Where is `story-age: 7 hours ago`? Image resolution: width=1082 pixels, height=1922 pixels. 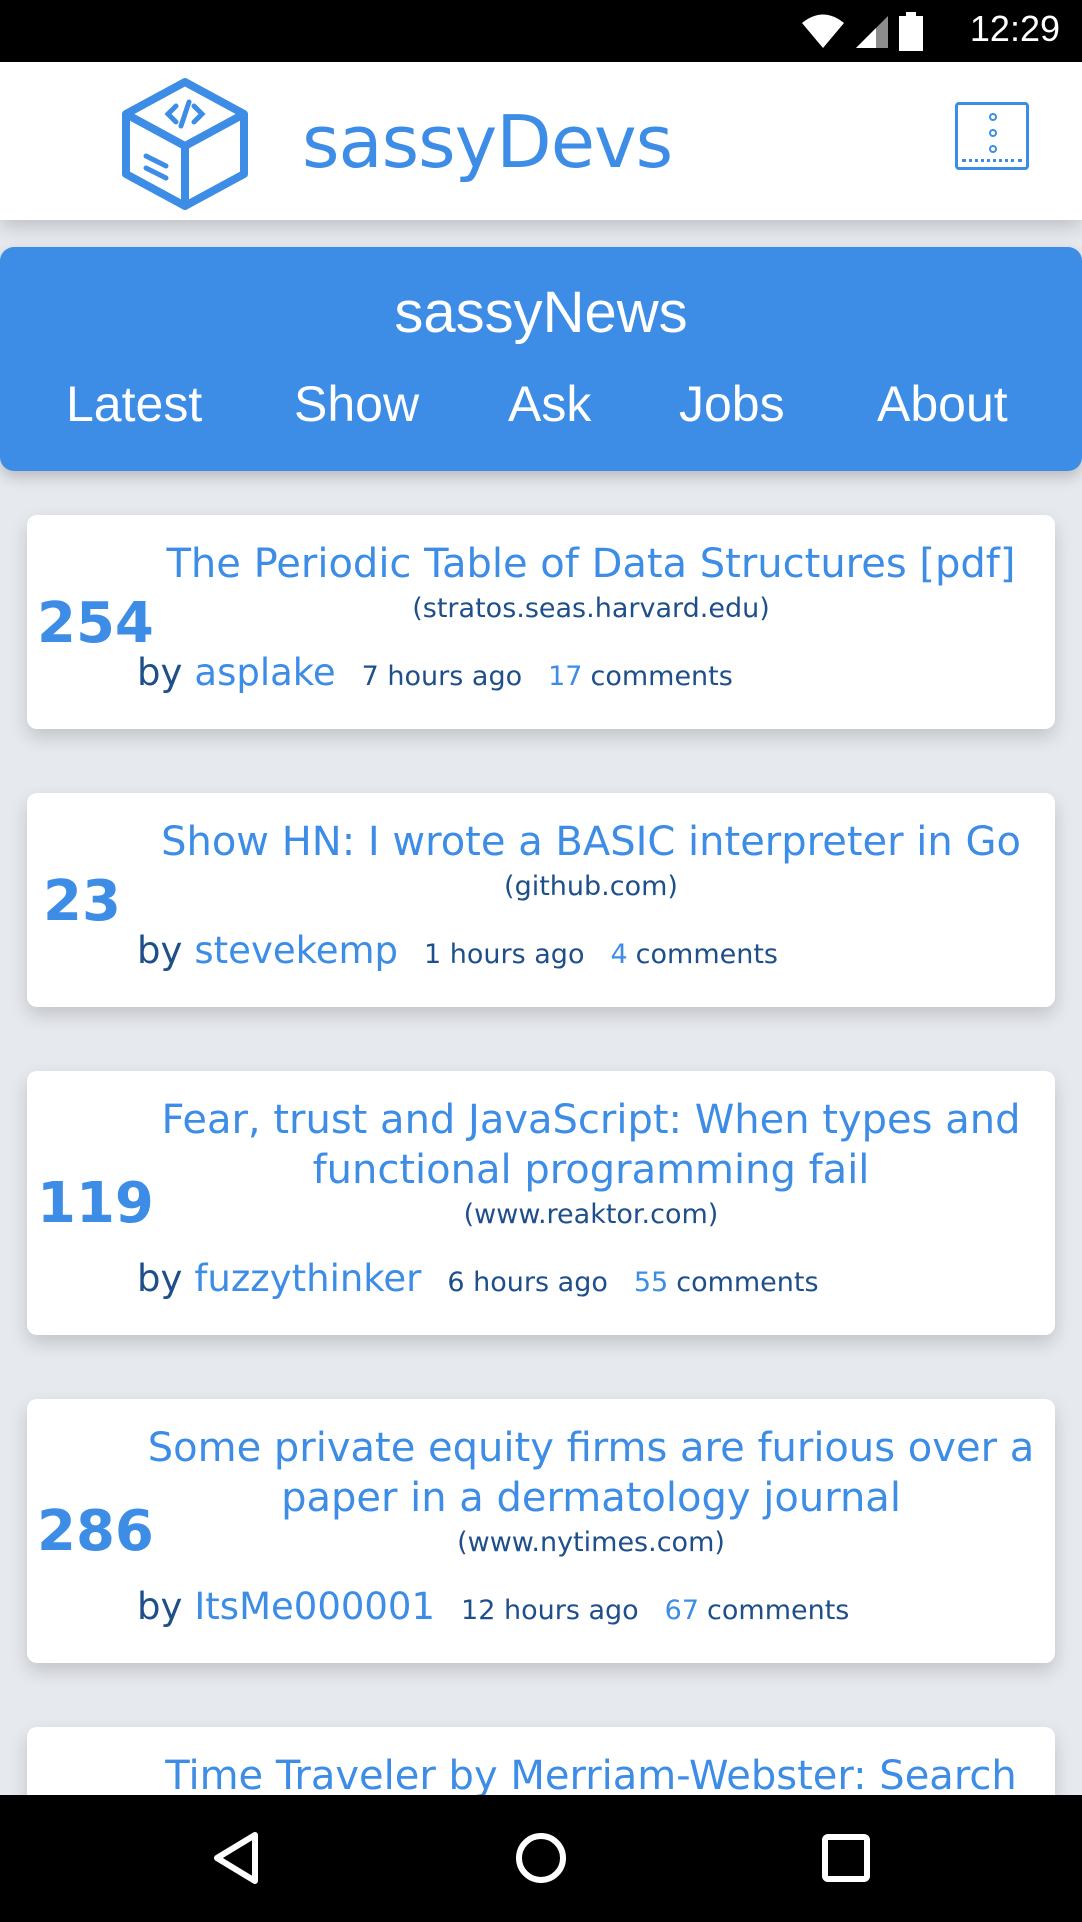
story-age: 7 hours ago is located at coordinates (442, 676).